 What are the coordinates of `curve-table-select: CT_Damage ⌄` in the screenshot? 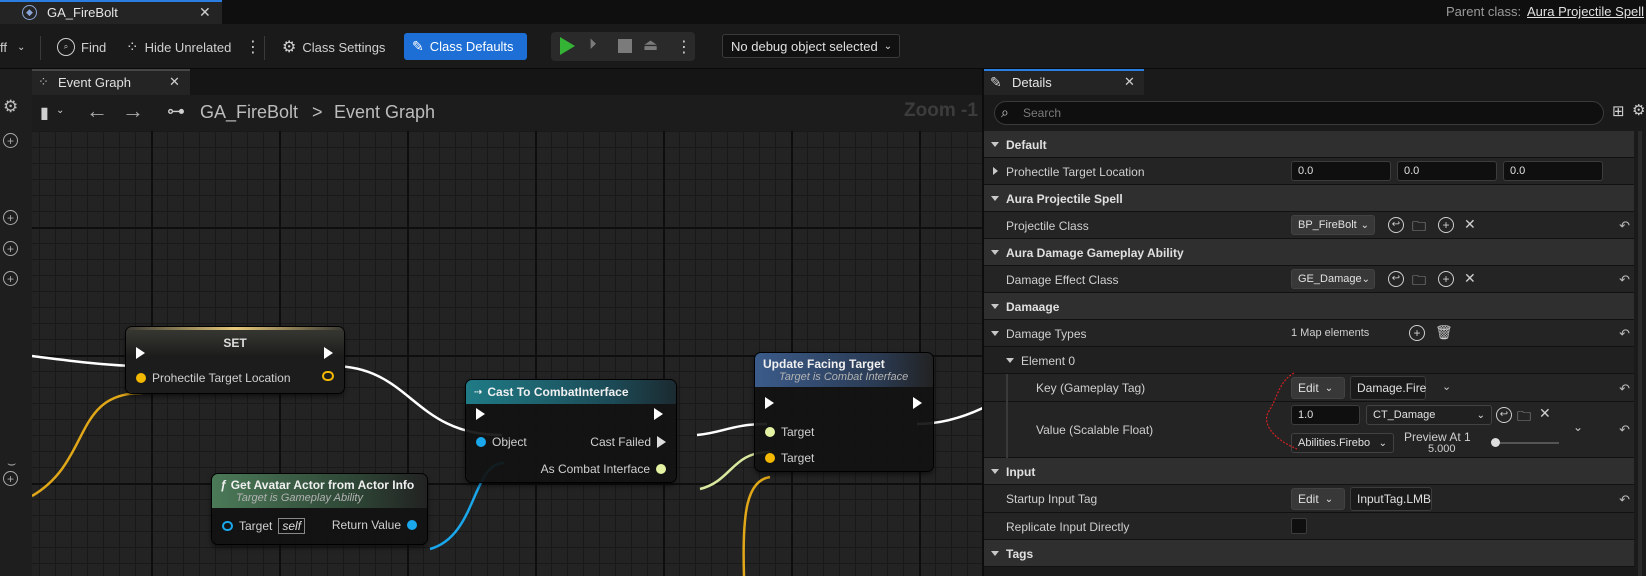 It's located at (1429, 415).